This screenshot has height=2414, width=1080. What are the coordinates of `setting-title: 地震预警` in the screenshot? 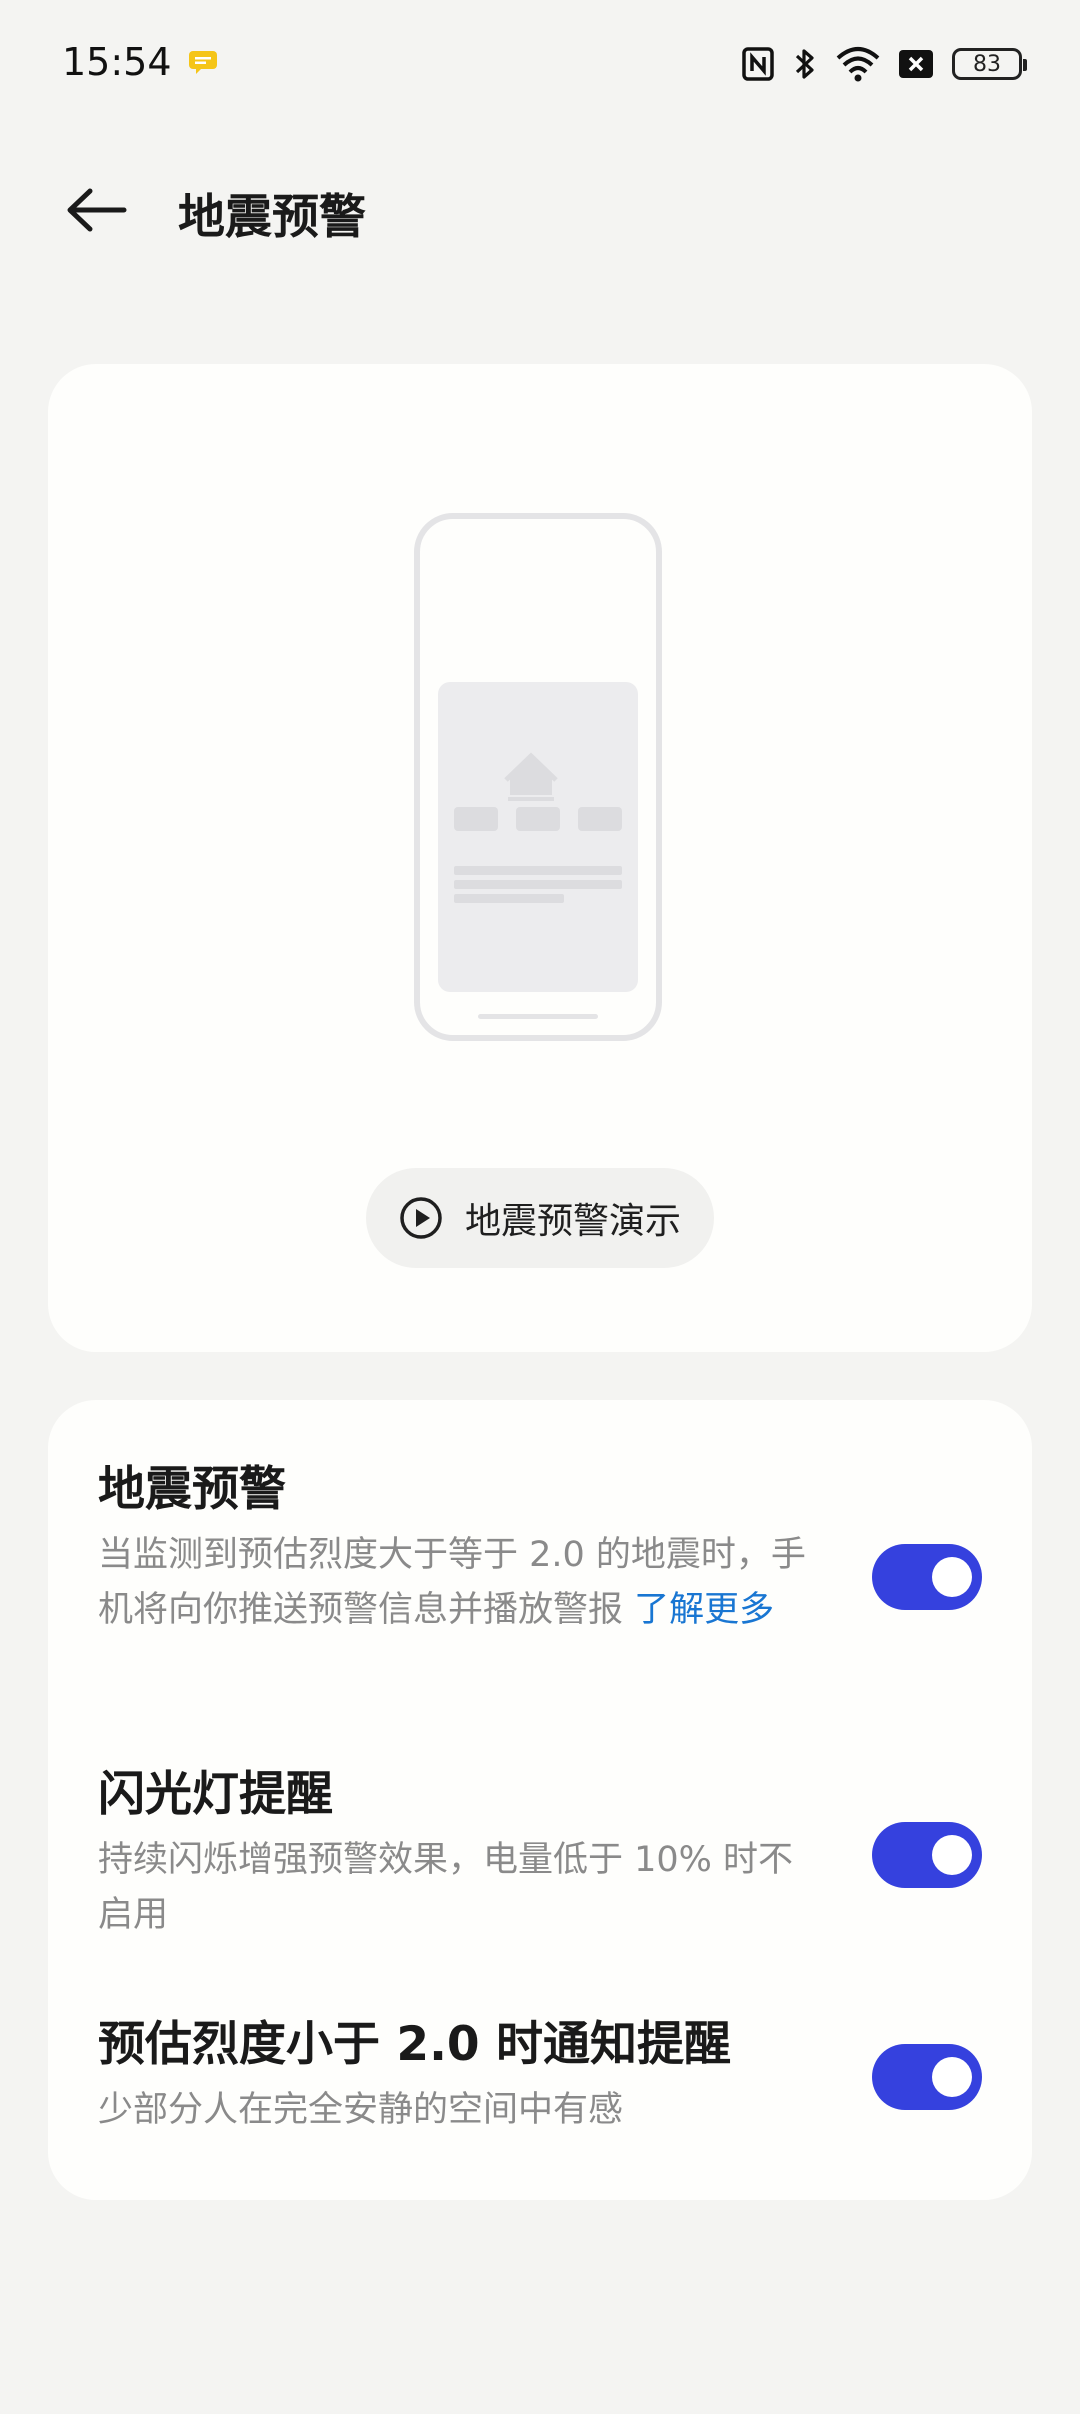 It's located at (192, 1489).